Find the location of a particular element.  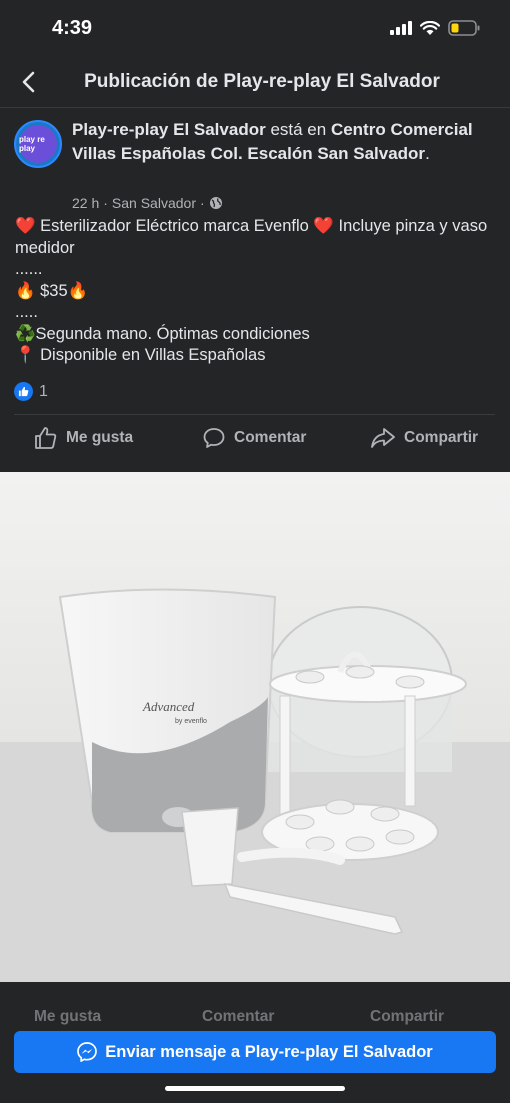

avatar: play re play is located at coordinates (38, 144).